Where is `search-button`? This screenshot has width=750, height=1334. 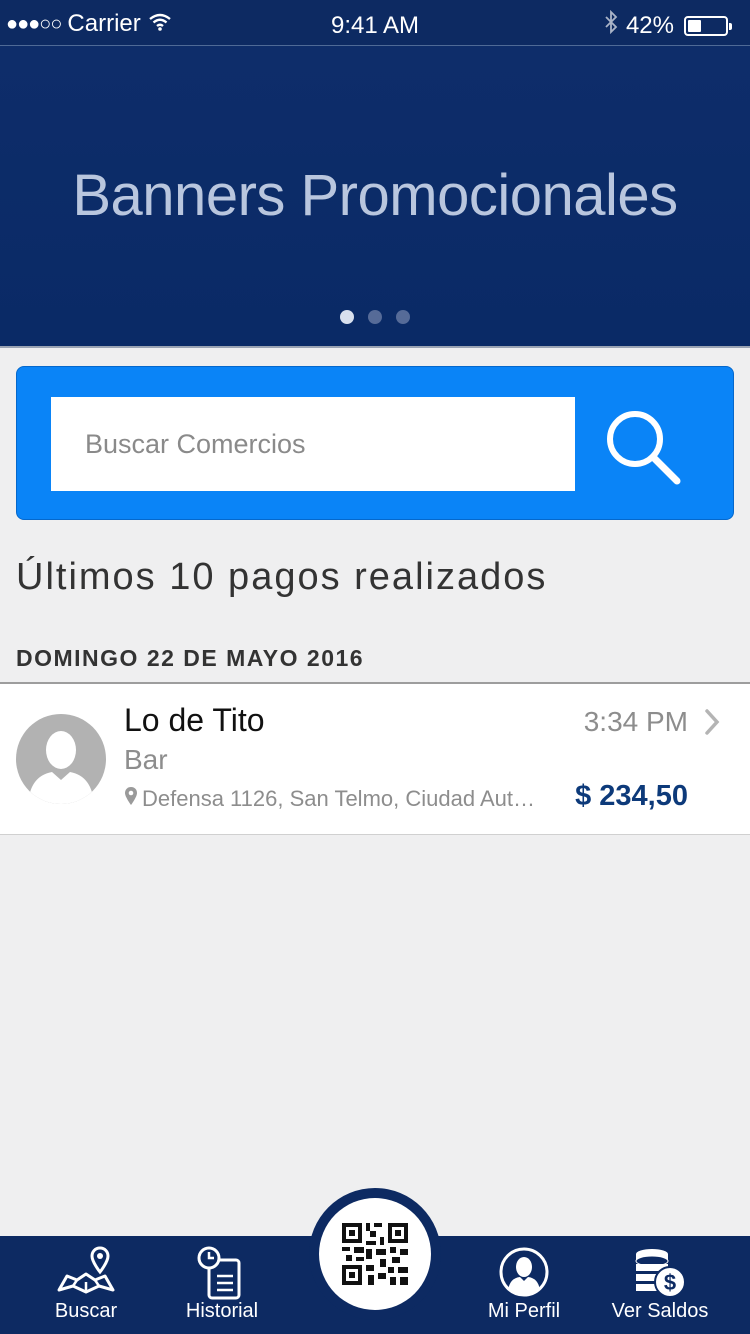
search-button is located at coordinates (658, 447).